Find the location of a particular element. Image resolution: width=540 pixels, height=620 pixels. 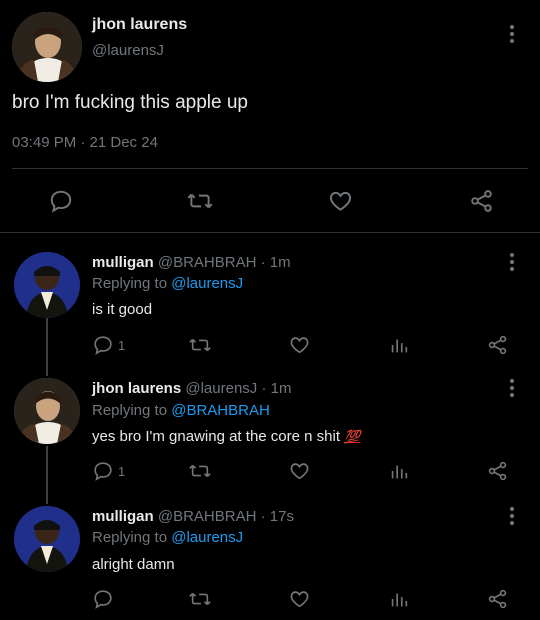

hundred-points-emoji: 💯 is located at coordinates (352, 436).